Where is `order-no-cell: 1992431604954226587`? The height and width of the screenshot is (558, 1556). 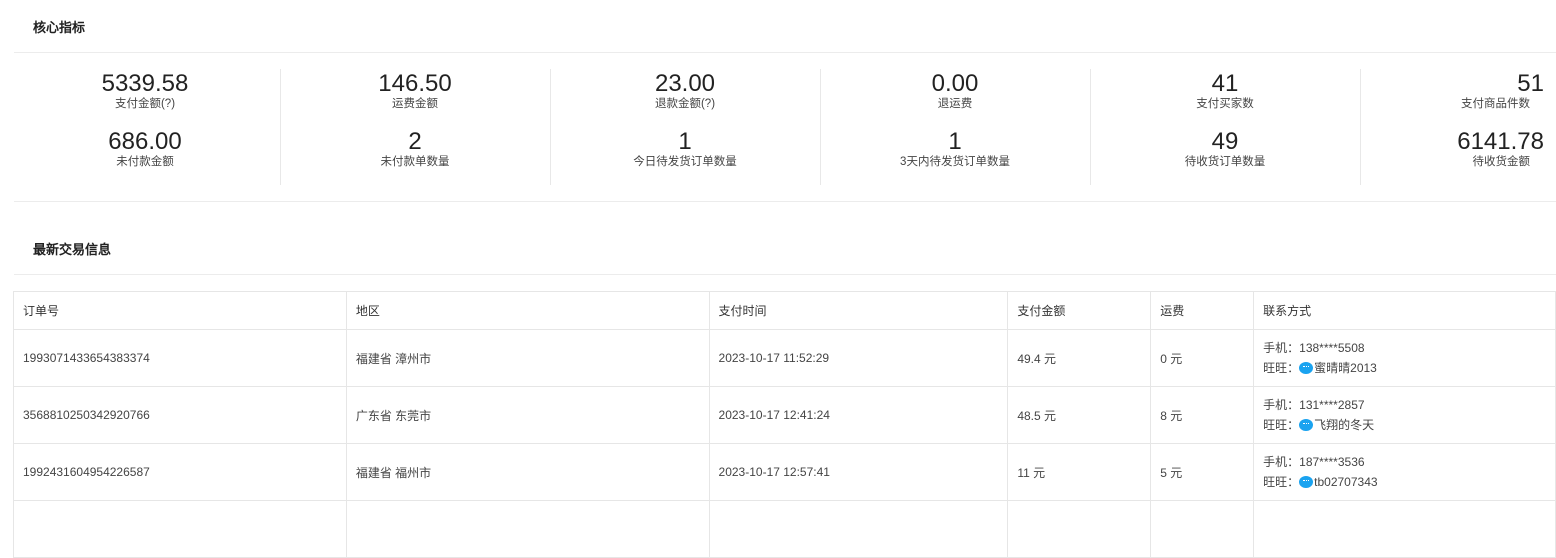
order-no-cell: 1992431604954226587 is located at coordinates (180, 472).